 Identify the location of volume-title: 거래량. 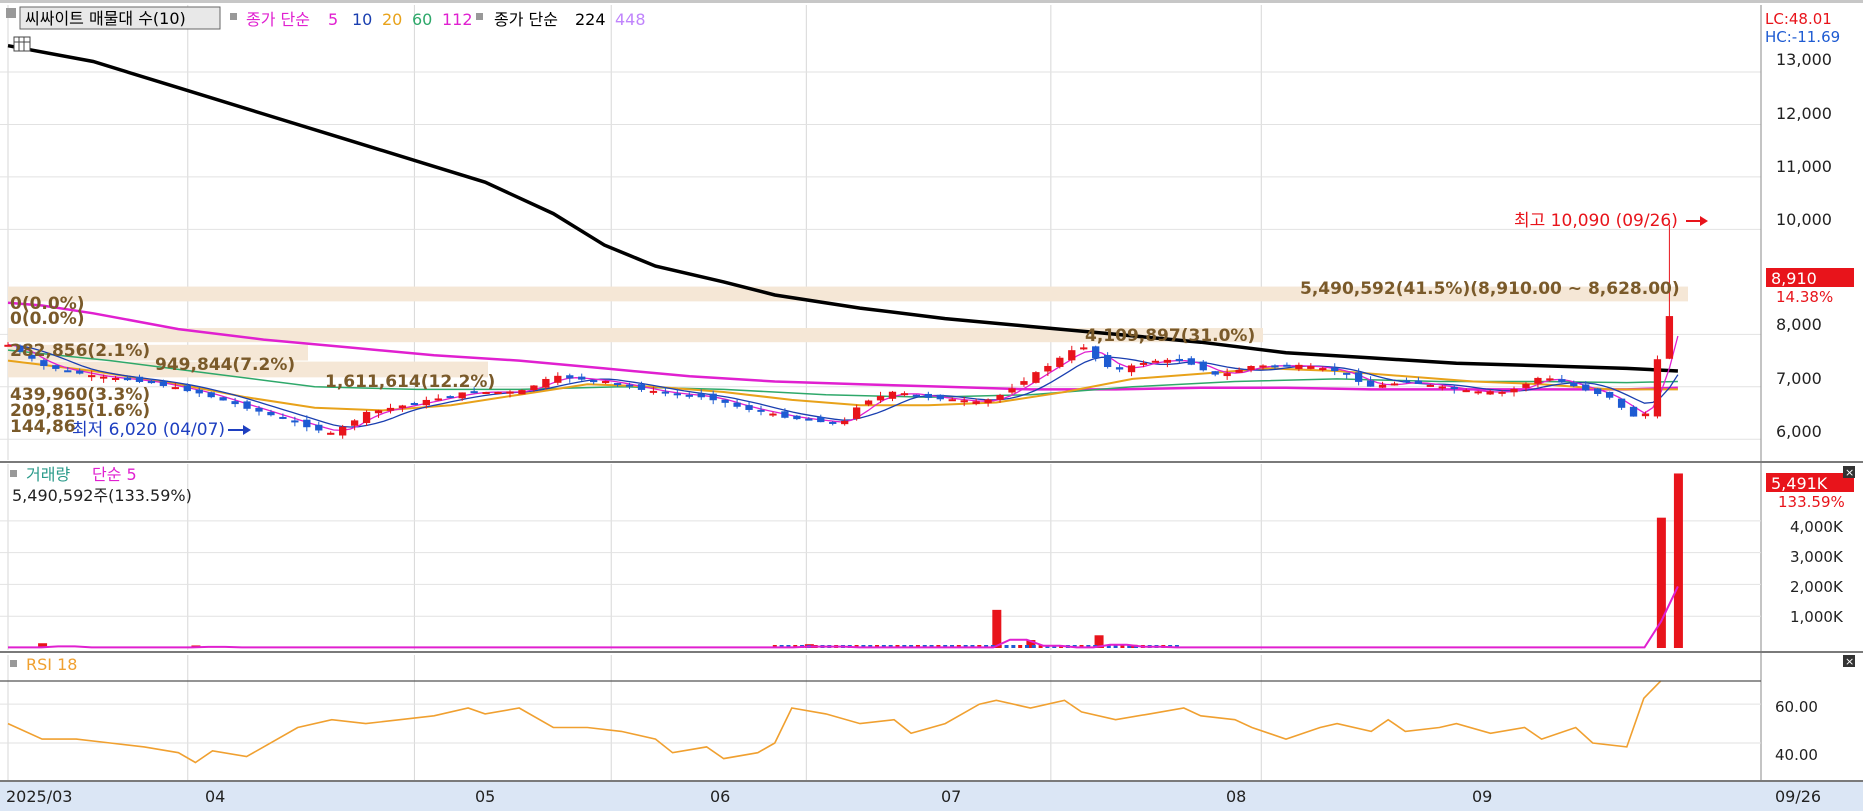
(48, 474).